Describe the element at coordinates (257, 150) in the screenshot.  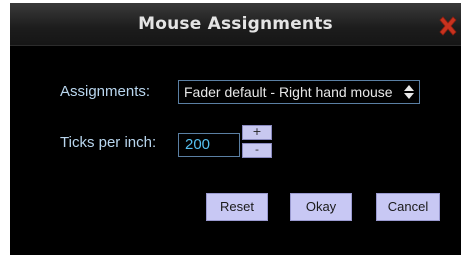
I see `decrement-button: -` at that location.